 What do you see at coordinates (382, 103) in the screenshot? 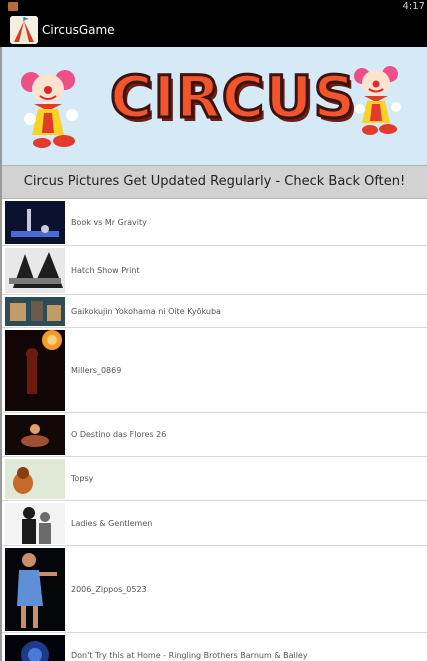
I see `clown-right-icon` at bounding box center [382, 103].